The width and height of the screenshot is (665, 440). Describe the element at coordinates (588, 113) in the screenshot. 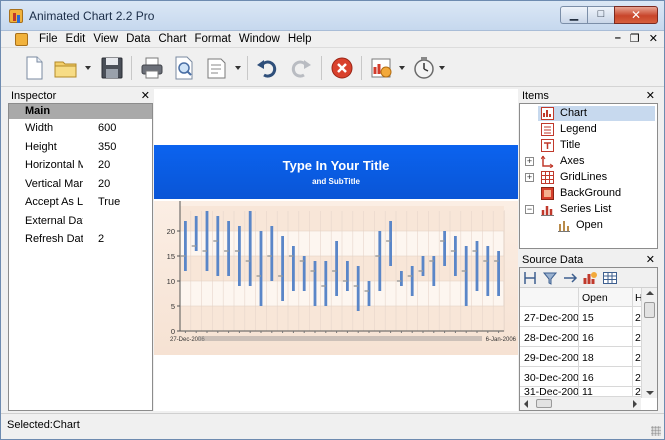

I see `tree-item-chart: Chart` at that location.